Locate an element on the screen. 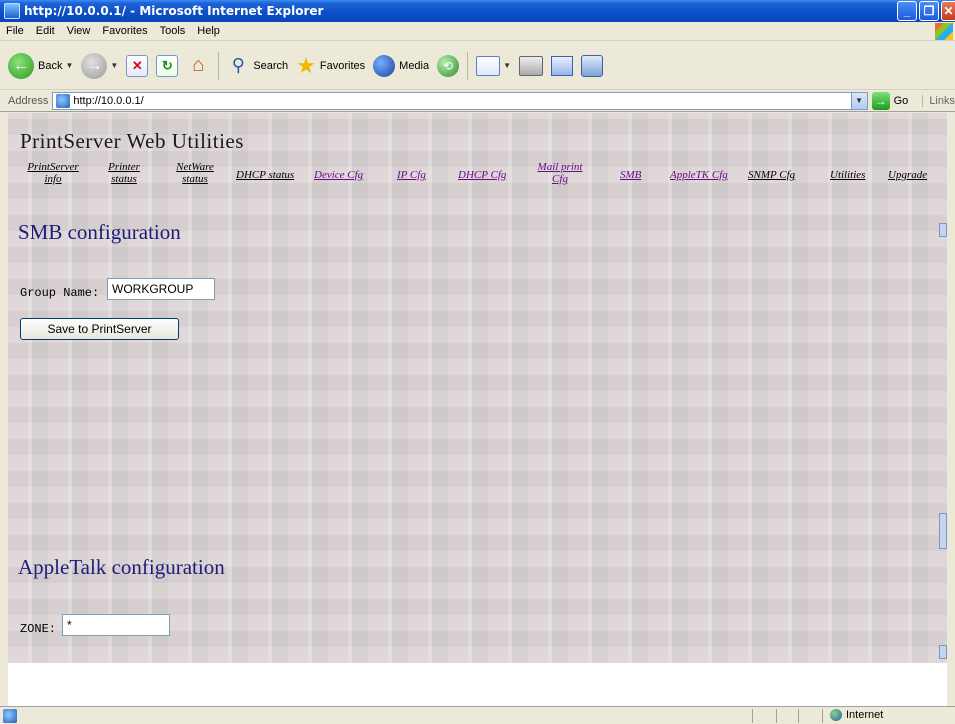 Image resolution: width=955 pixels, height=724 pixels. history-icon: ⟲ is located at coordinates (448, 65).